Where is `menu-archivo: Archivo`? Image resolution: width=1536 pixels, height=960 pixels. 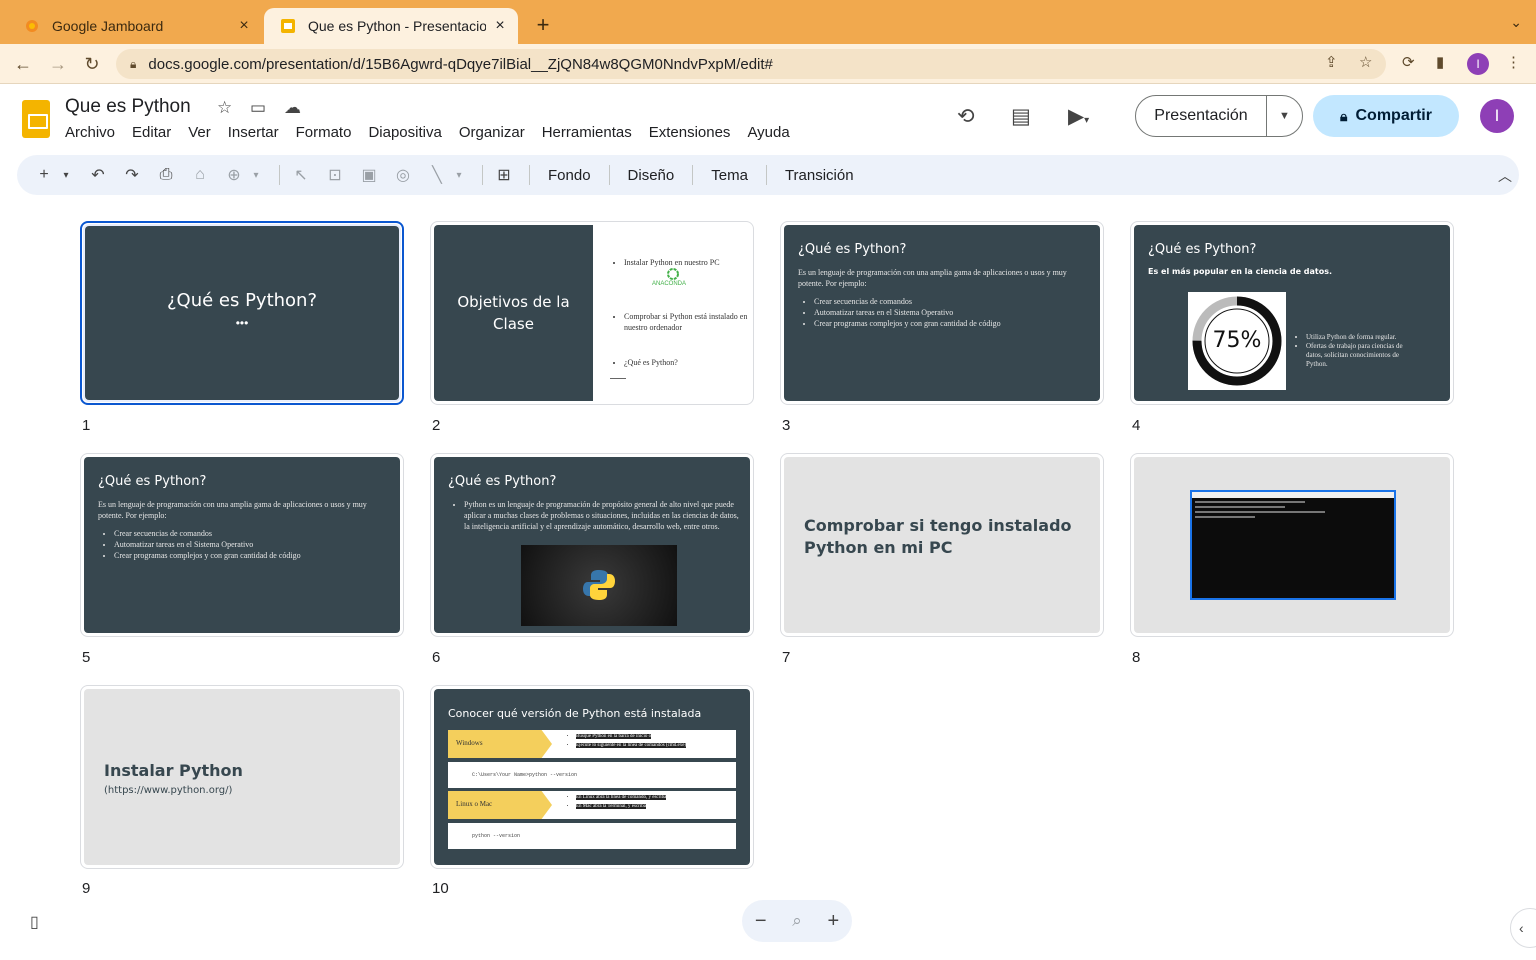
menu-archivo: Archivo is located at coordinates (90, 132).